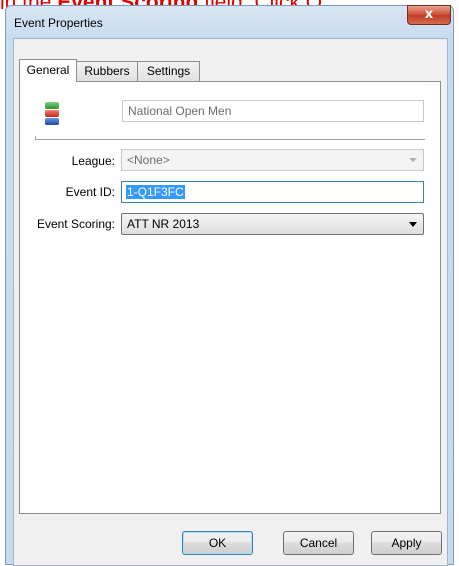 The width and height of the screenshot is (459, 566). I want to click on title-bar: Event Properties x, so click(229, 21).